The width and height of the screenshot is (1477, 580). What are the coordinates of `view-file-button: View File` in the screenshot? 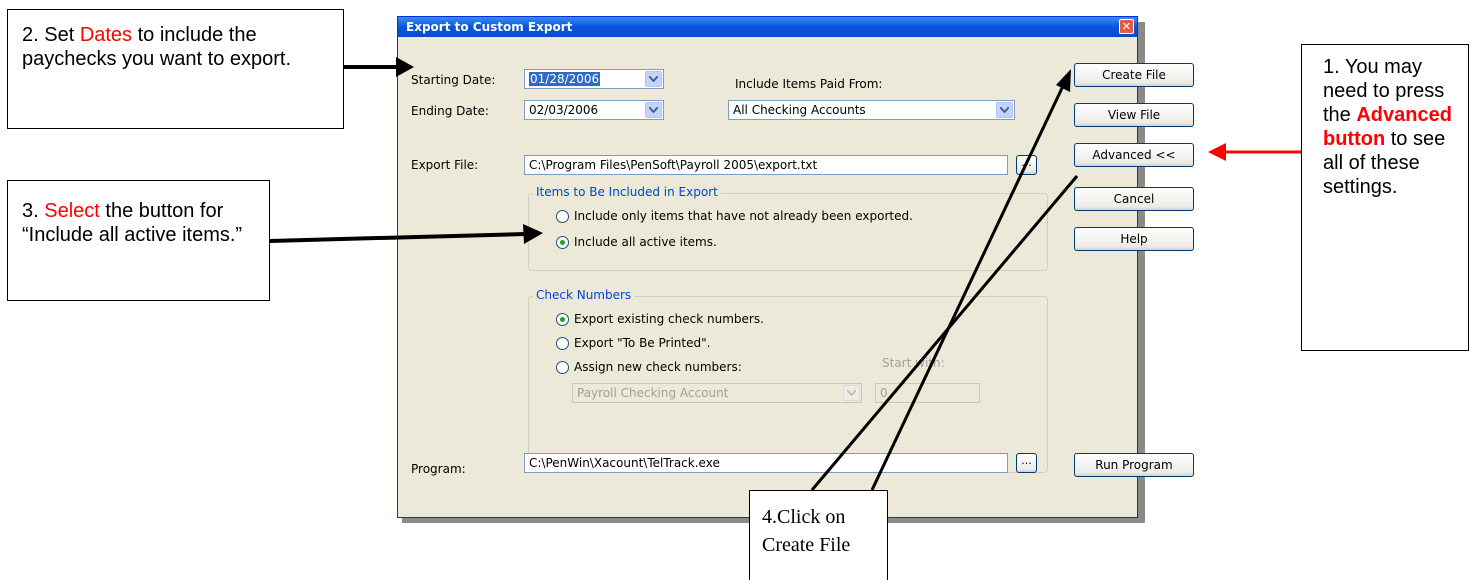 It's located at (1134, 115).